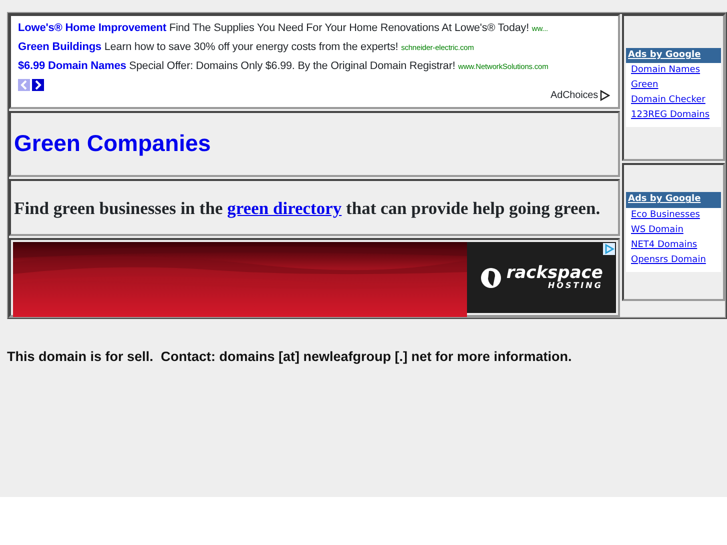 Image resolution: width=727 pixels, height=545 pixels. I want to click on intro-text: Find green businesses in the green directory that can provide help going green., so click(307, 208).